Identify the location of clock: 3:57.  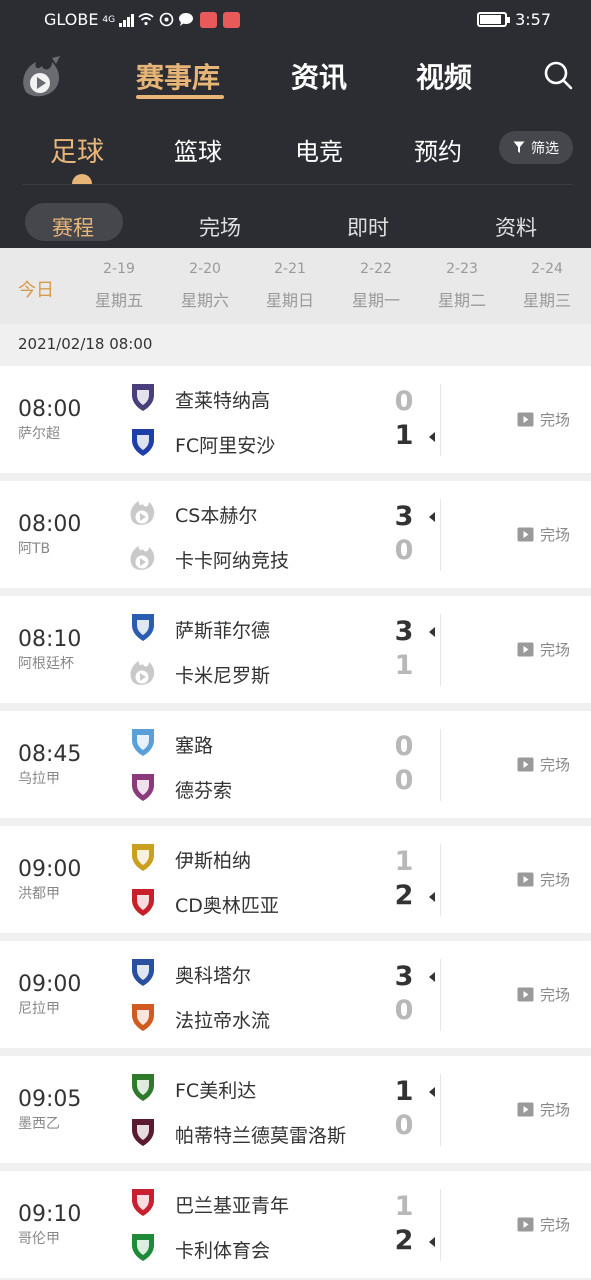
(533, 19).